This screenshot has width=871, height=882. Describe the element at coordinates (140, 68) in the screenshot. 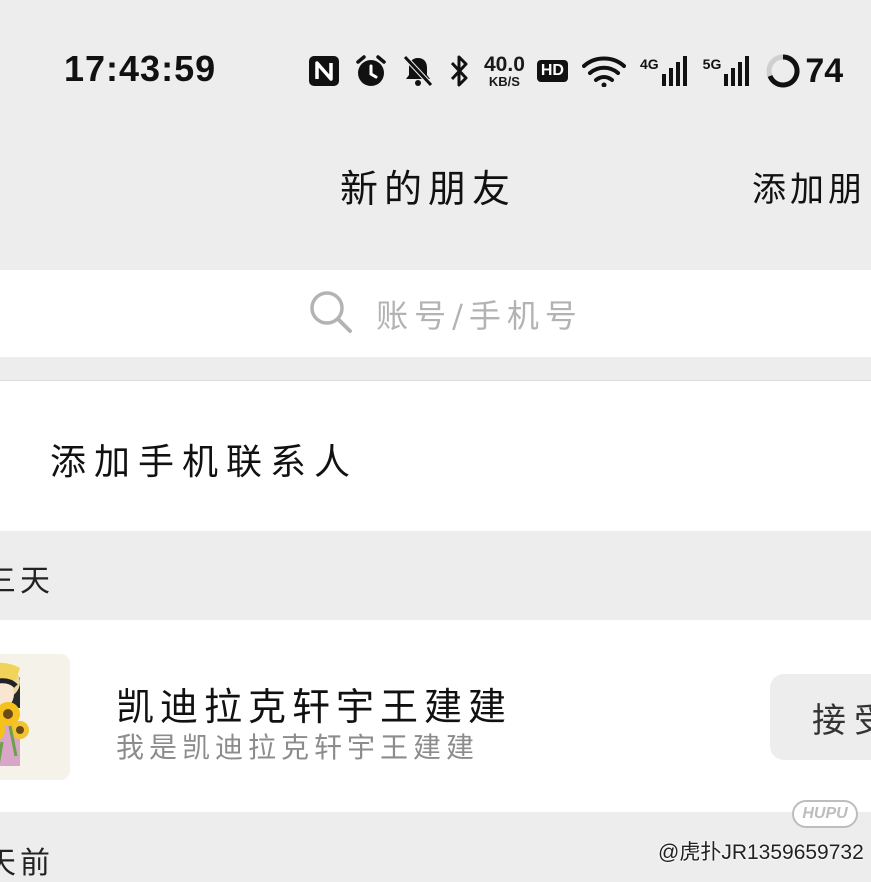

I see `status-time: 17:43:59` at that location.